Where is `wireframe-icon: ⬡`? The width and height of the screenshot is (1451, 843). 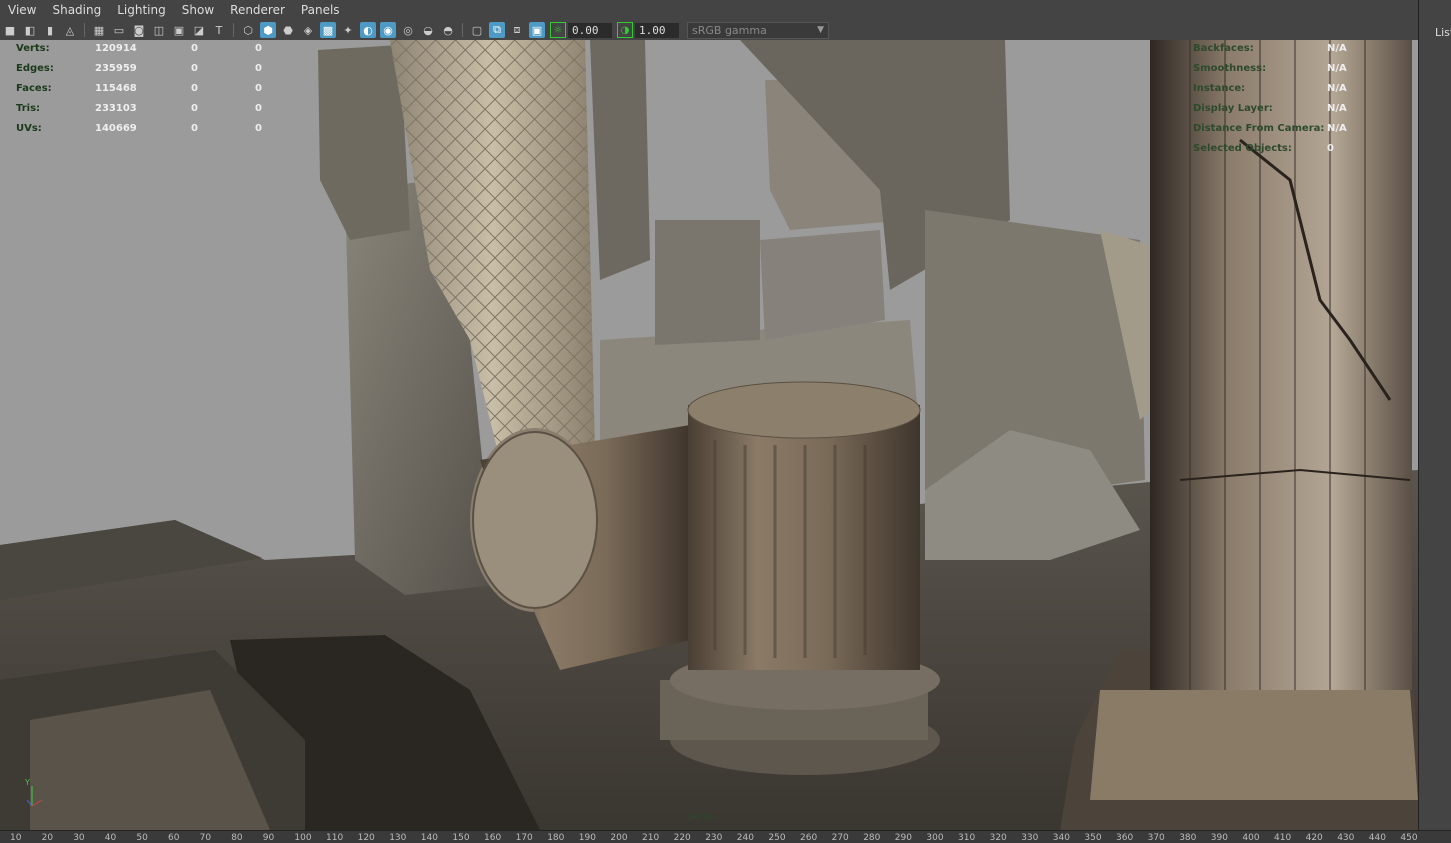 wireframe-icon: ⬡ is located at coordinates (248, 30).